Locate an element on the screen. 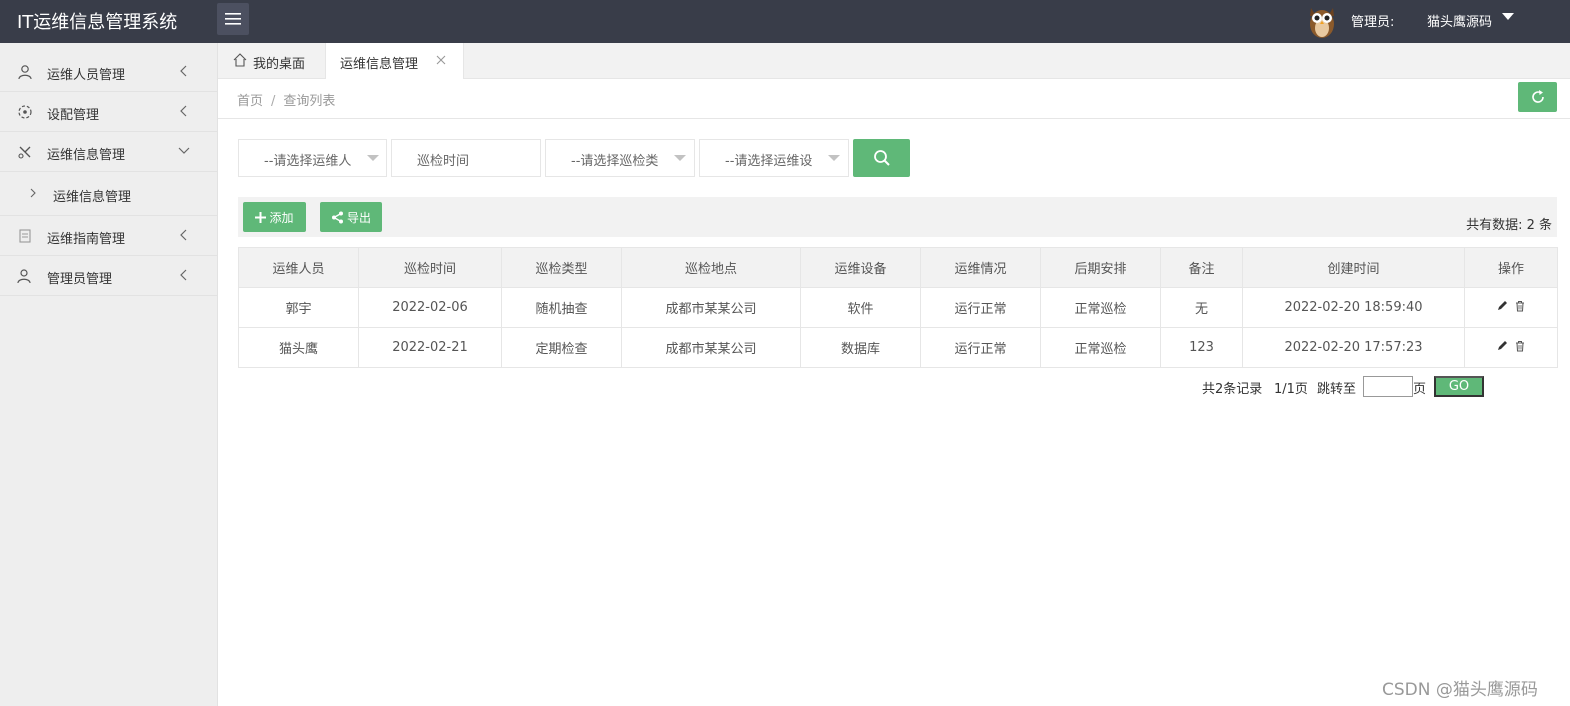 The height and width of the screenshot is (706, 1570). sidebar-item-label: 运维指南管理 is located at coordinates (86, 239).